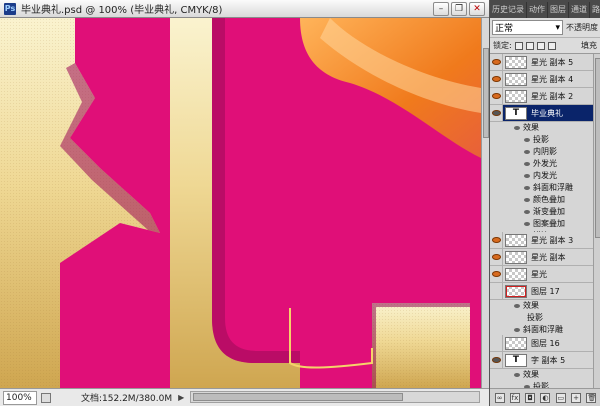 This screenshot has width=600, height=406. Describe the element at coordinates (548, 360) in the screenshot. I see `layer-name: 字 副本 5` at that location.